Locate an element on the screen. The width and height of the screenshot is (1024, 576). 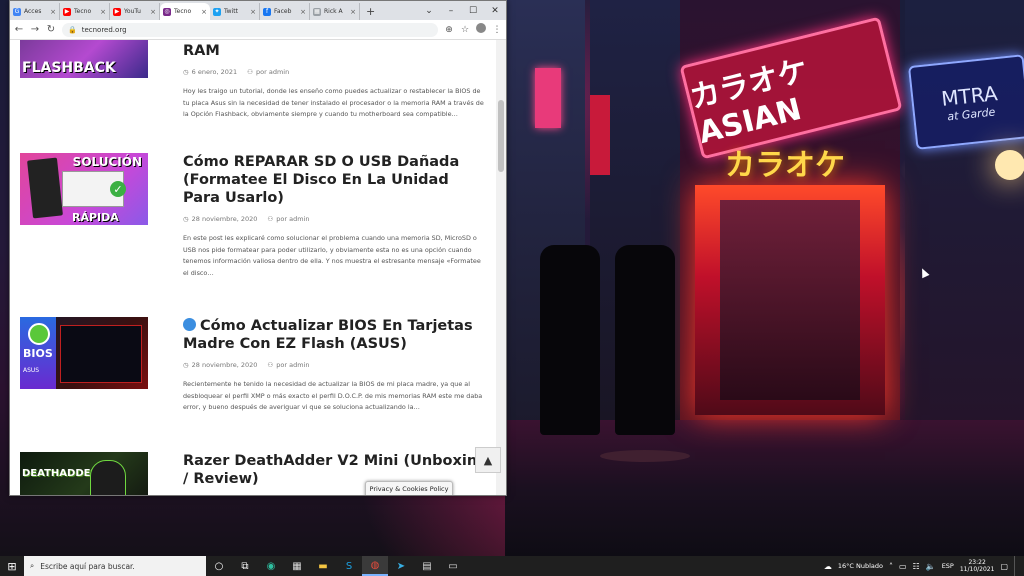
clock-date: 11/10/2021 is located at coordinates (977, 569).